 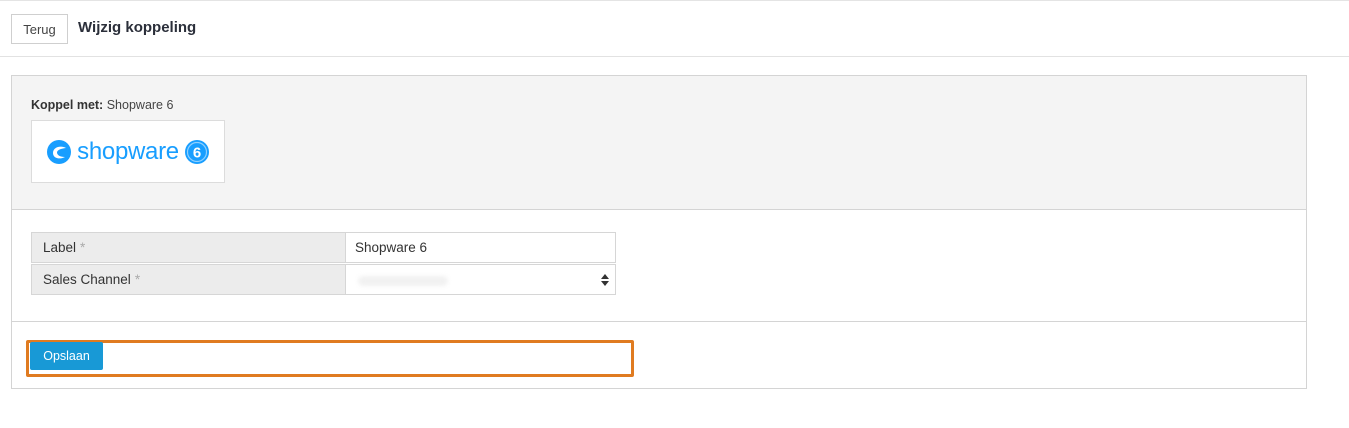 I want to click on version-badge: 6, so click(x=197, y=152).